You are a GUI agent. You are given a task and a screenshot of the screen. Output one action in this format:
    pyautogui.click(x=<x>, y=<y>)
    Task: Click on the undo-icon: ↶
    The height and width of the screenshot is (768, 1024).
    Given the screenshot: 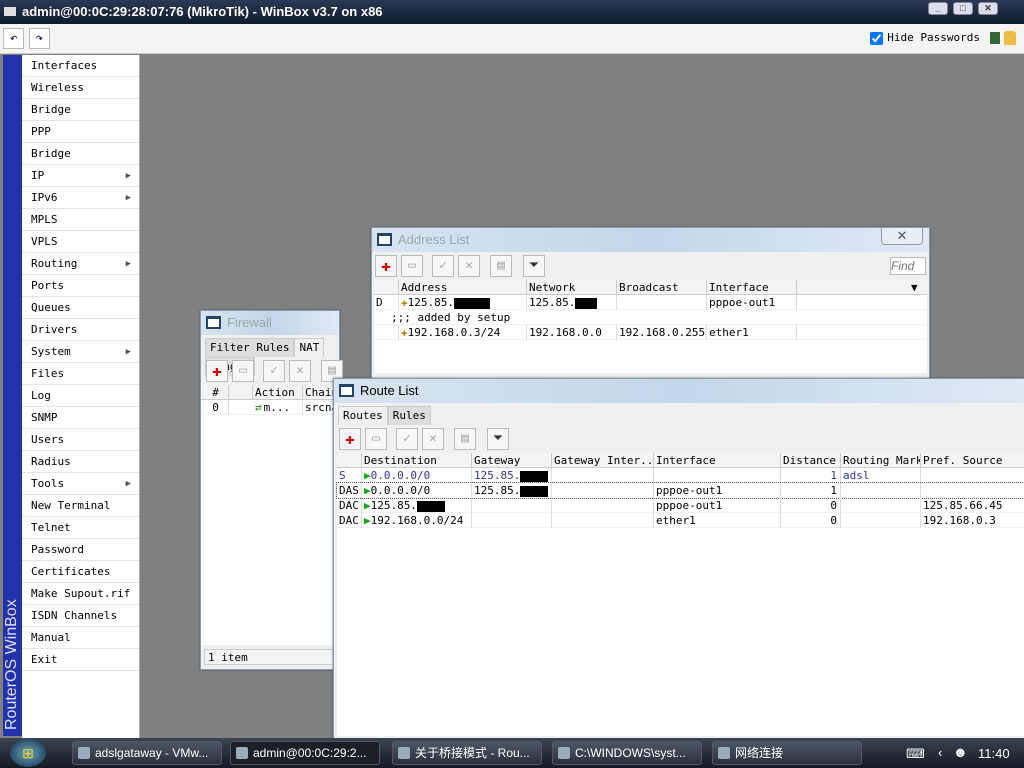 What is the action you would take?
    pyautogui.click(x=13, y=38)
    